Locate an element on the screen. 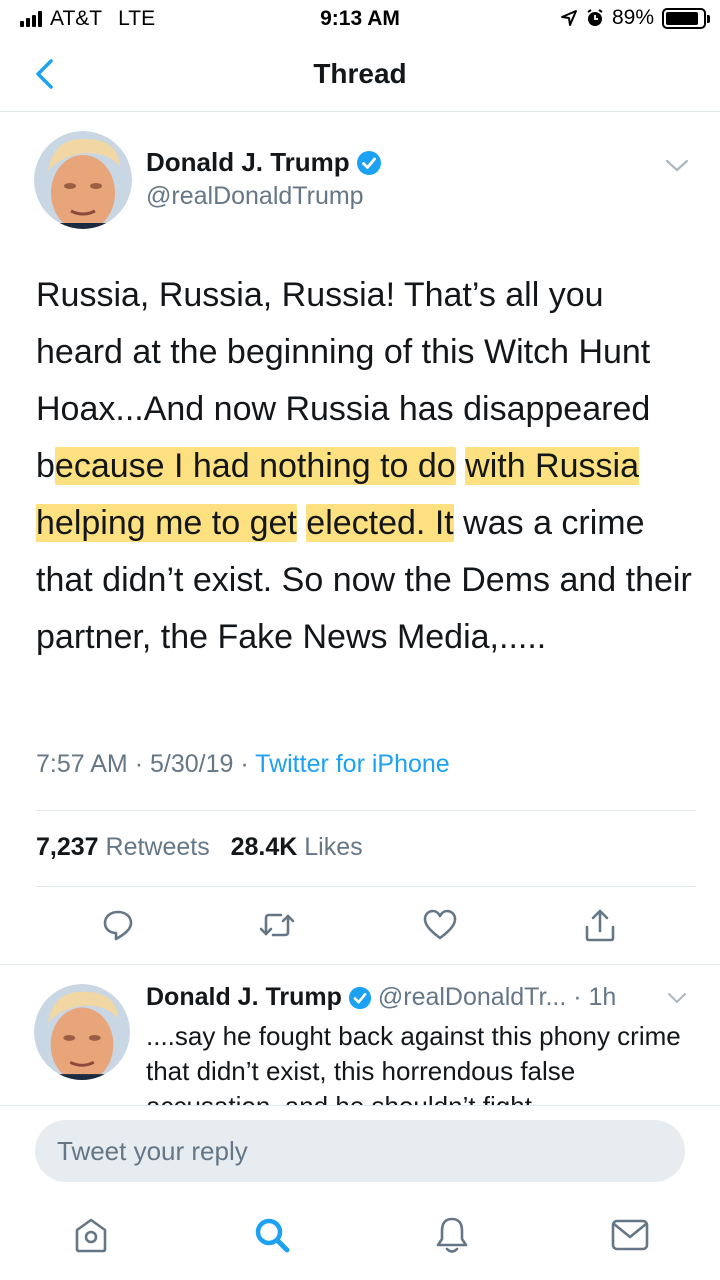 The height and width of the screenshot is (1280, 720). retweets-stat: 7,237 Retweets is located at coordinates (123, 847).